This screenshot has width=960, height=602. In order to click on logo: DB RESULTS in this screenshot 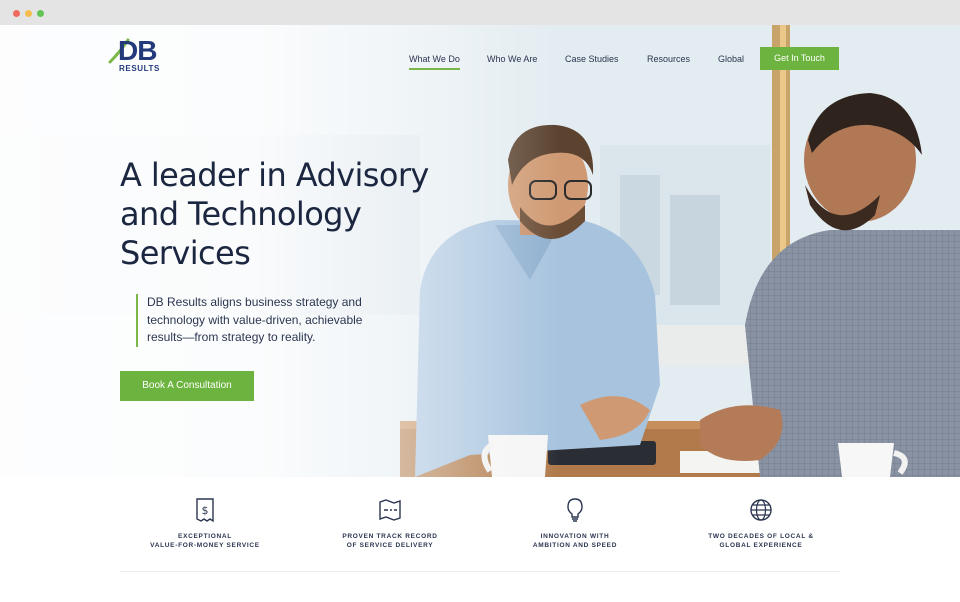, I will do `click(136, 56)`.